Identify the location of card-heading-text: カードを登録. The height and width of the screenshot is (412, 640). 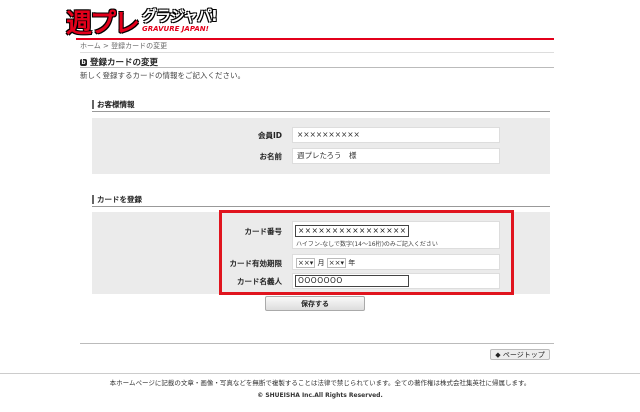
(119, 199).